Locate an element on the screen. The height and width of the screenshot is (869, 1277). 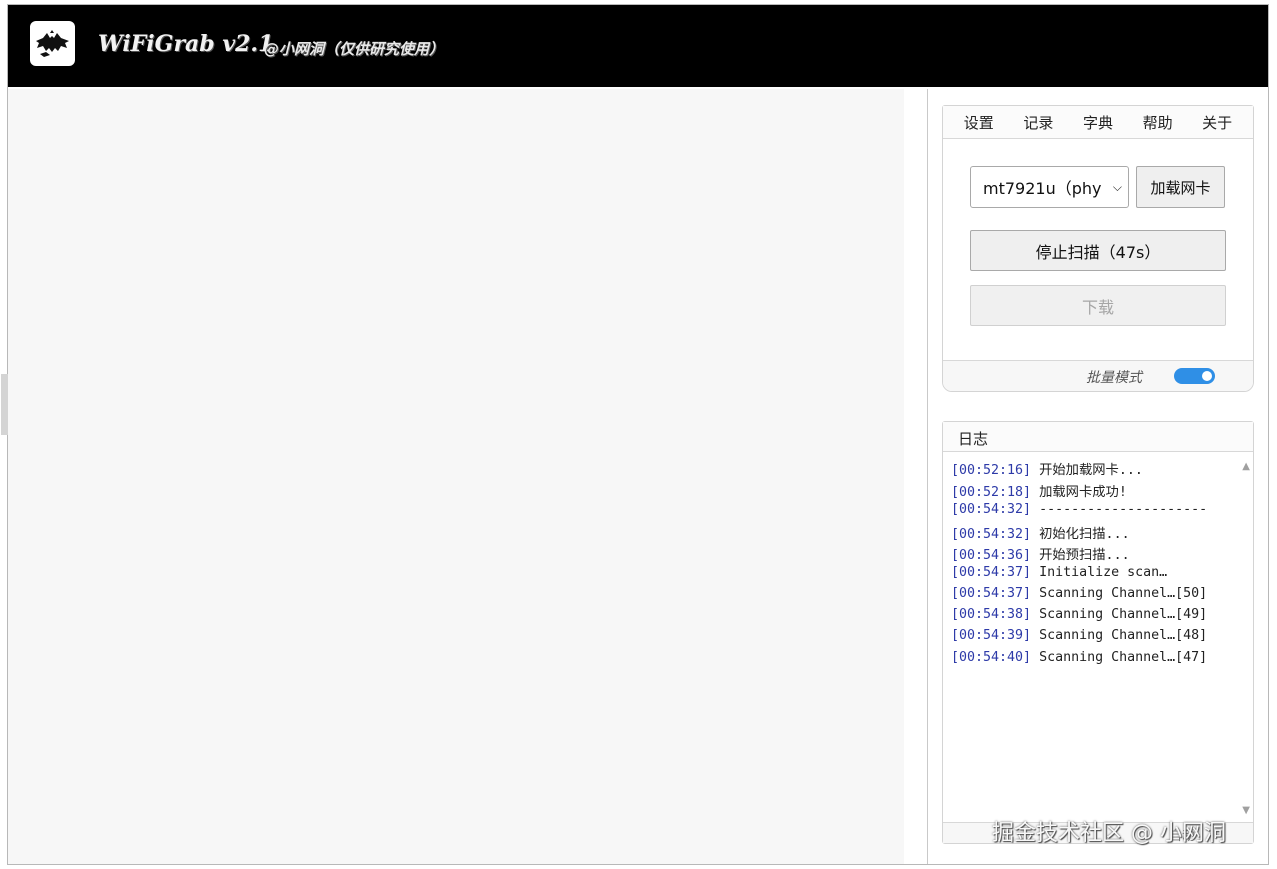
batch-mode-bar: 批量模式 is located at coordinates (1098, 375).